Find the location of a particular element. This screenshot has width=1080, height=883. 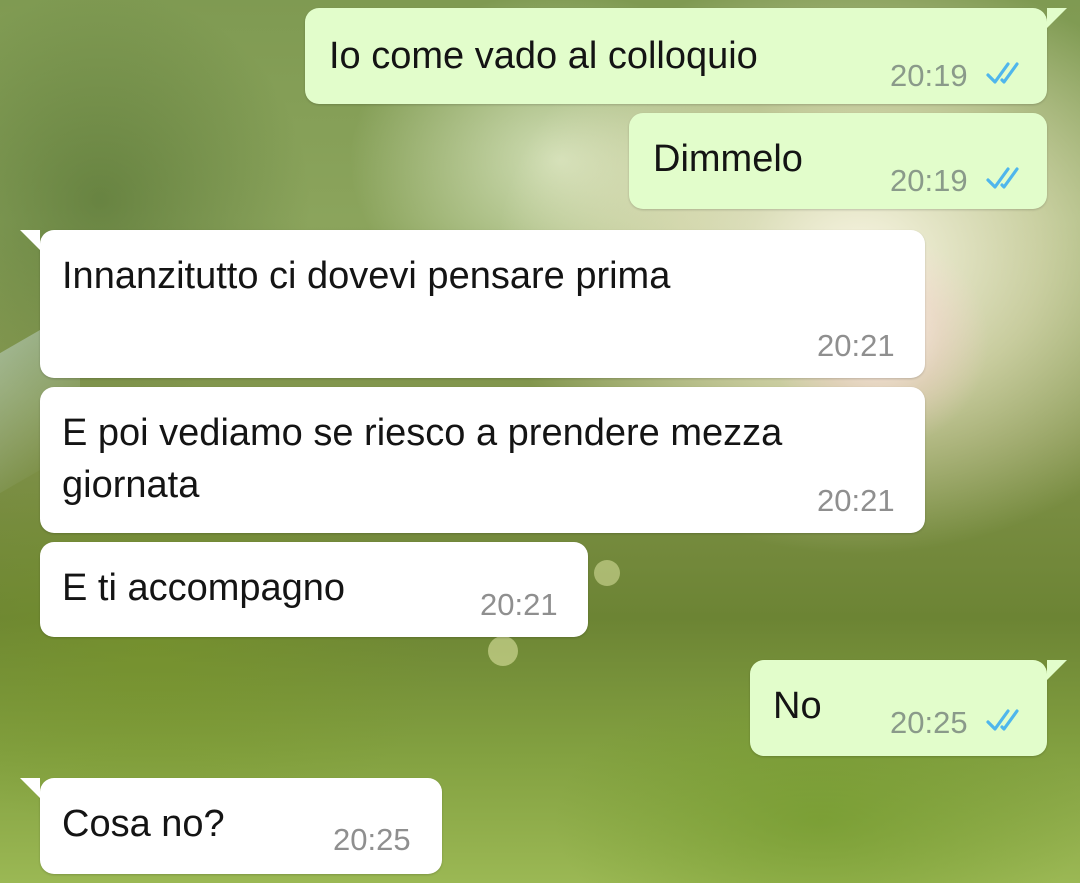

message-text: E ti accompagno is located at coordinates (204, 588).